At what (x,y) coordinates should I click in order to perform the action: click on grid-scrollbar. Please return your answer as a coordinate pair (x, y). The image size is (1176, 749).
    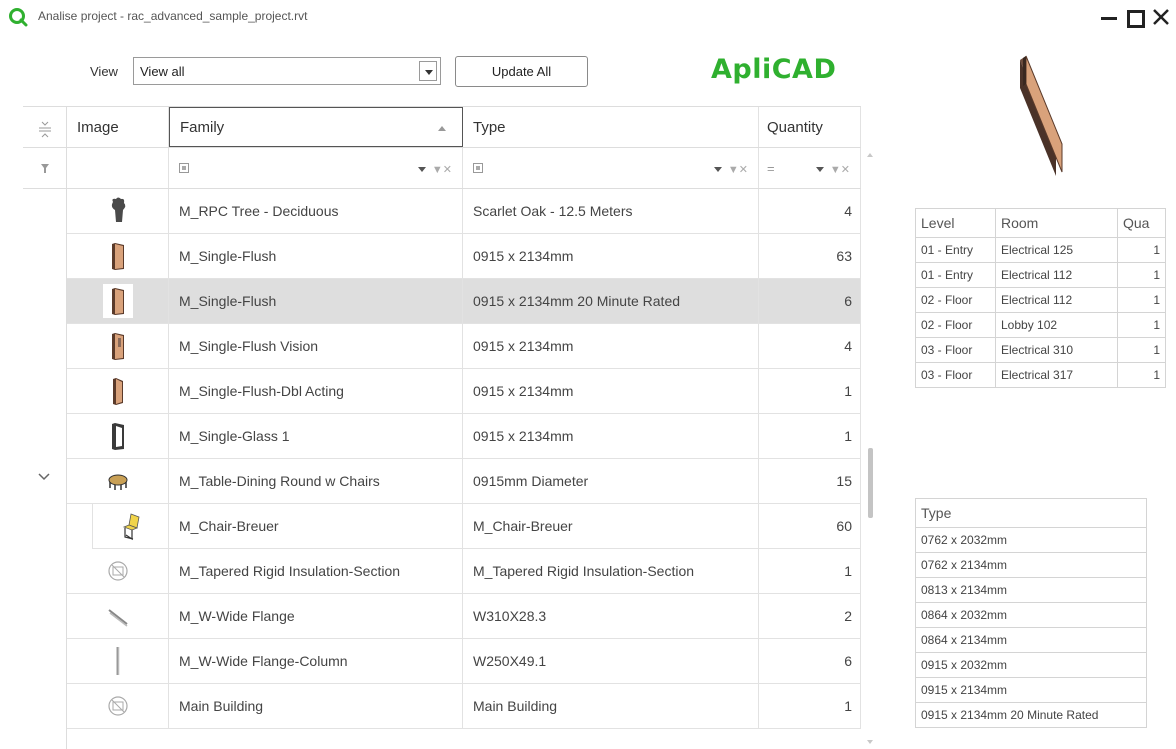
    Looking at the image, I should click on (870, 448).